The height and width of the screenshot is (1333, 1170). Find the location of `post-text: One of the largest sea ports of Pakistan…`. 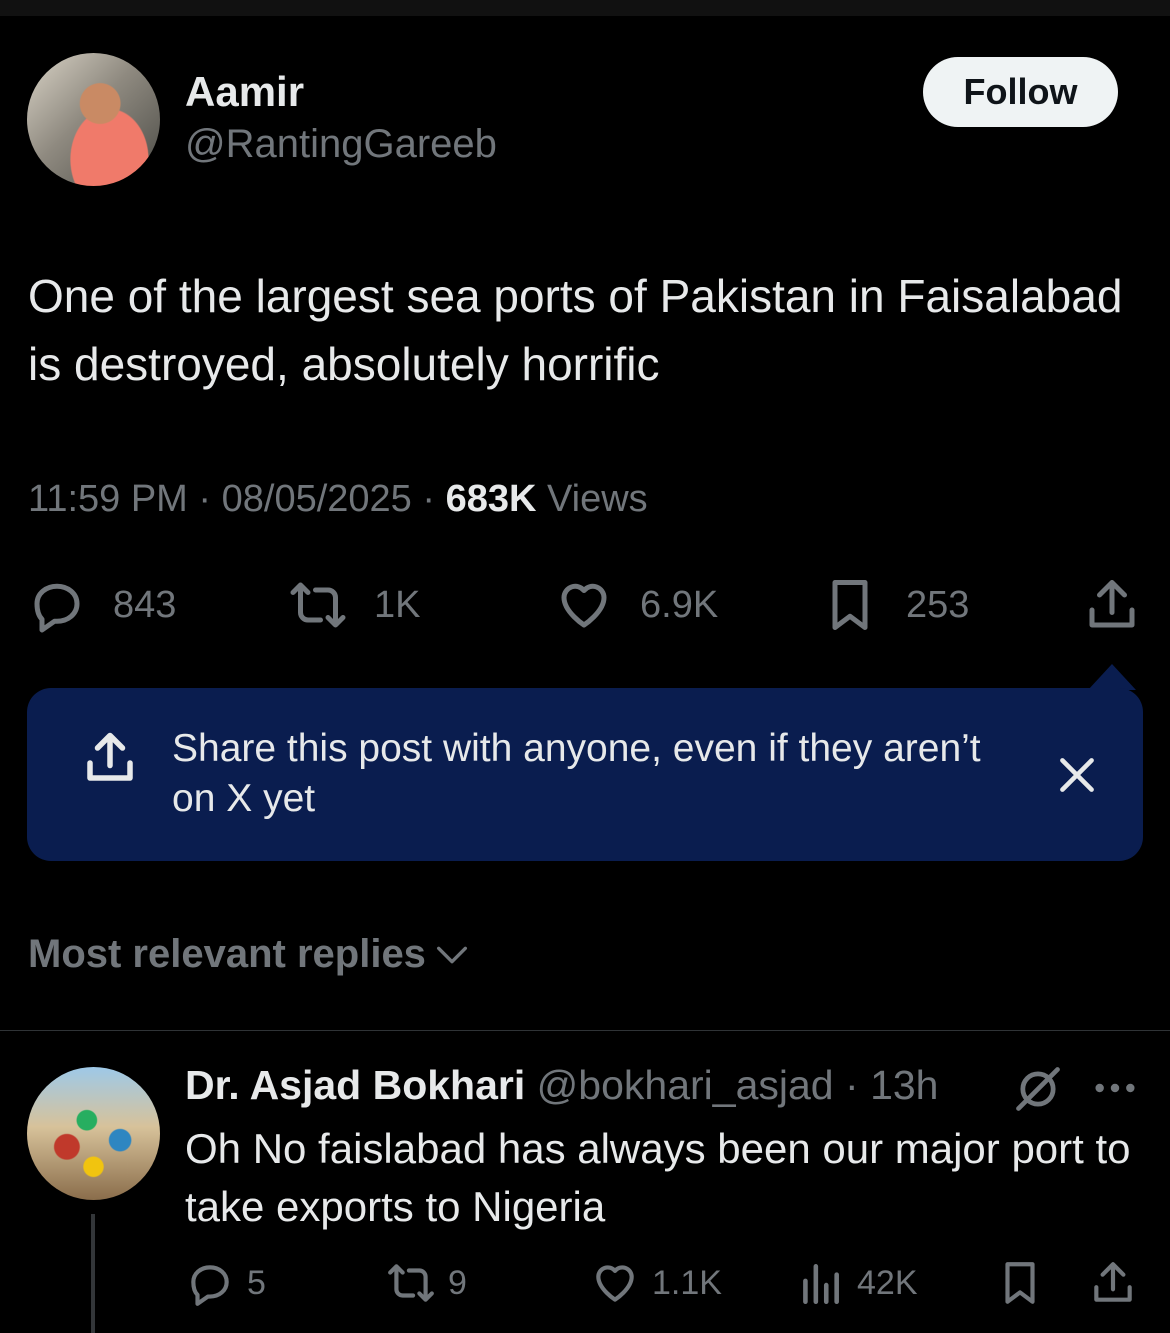

post-text: One of the largest sea ports of Pakistan… is located at coordinates (575, 330).